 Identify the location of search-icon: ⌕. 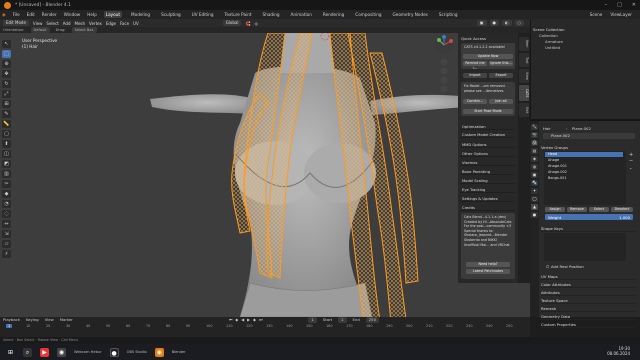
(27, 352).